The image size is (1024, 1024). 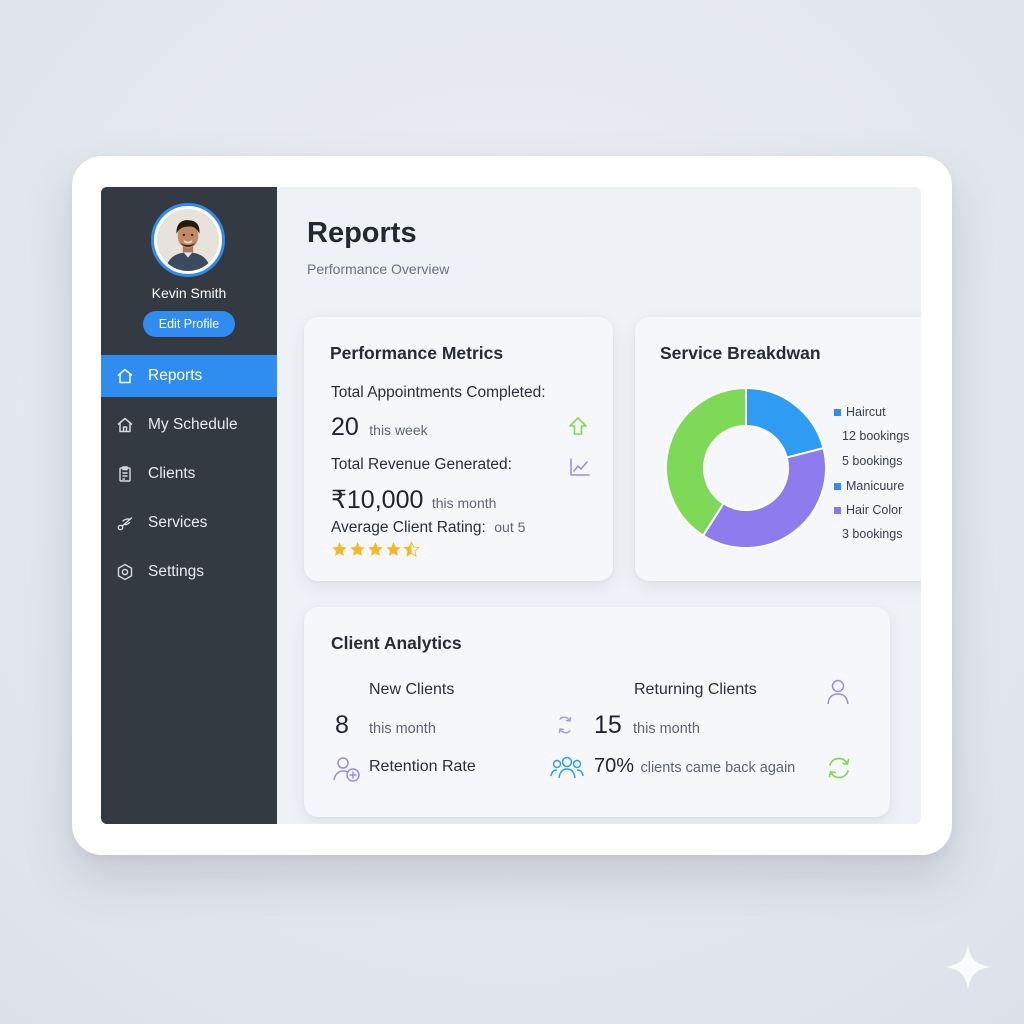 I want to click on arrow-up-icon, so click(x=578, y=428).